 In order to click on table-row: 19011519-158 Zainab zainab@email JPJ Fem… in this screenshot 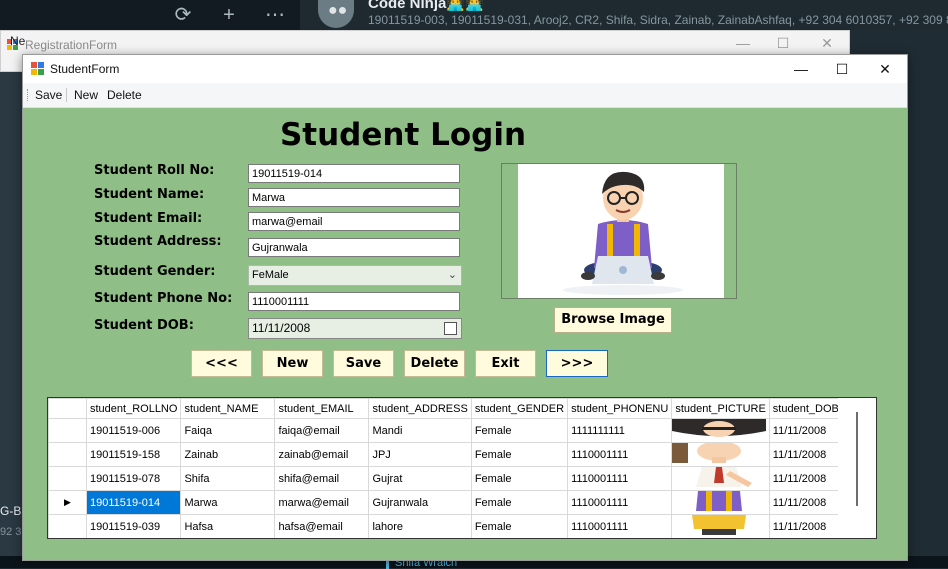, I will do `click(456, 454)`.